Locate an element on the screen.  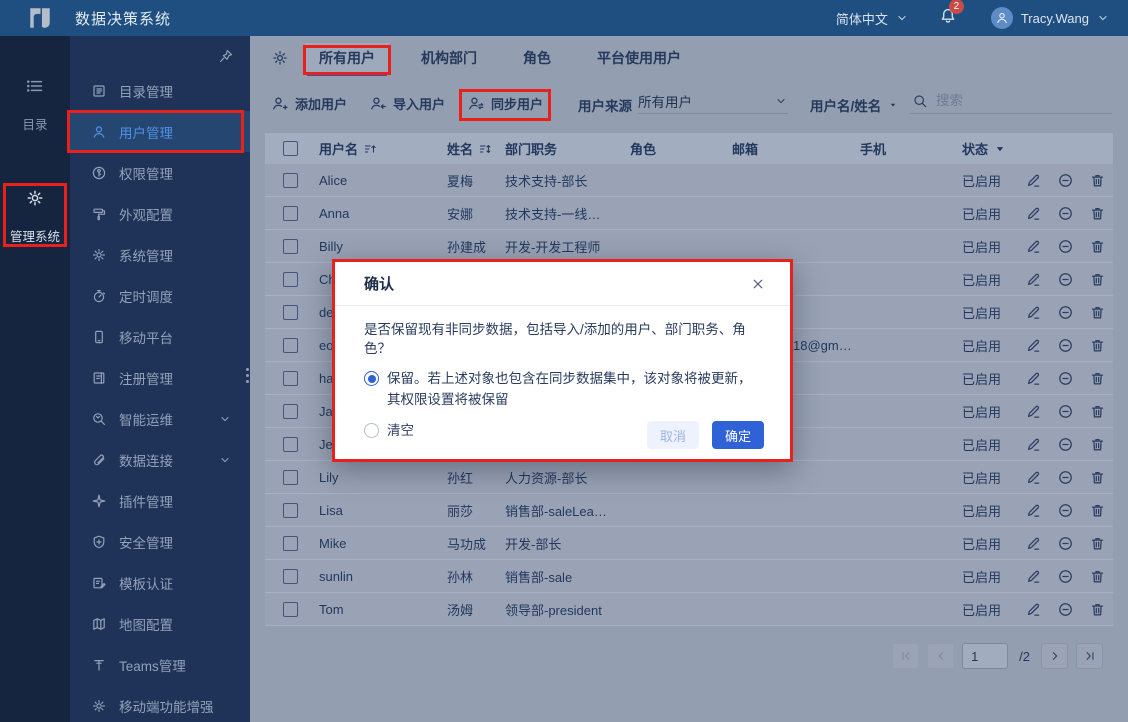
search-input is located at coordinates (1024, 100).